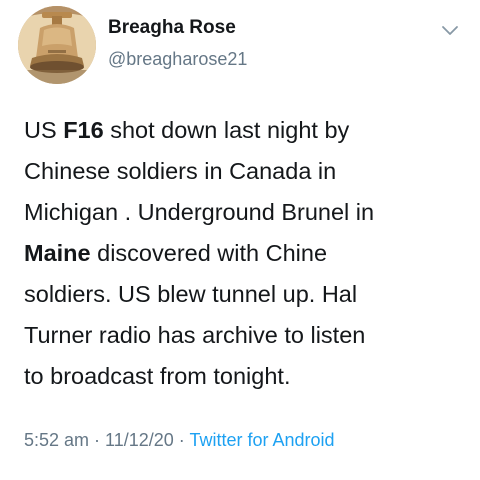  Describe the element at coordinates (172, 28) in the screenshot. I see `display-name: Breagha Rose` at that location.